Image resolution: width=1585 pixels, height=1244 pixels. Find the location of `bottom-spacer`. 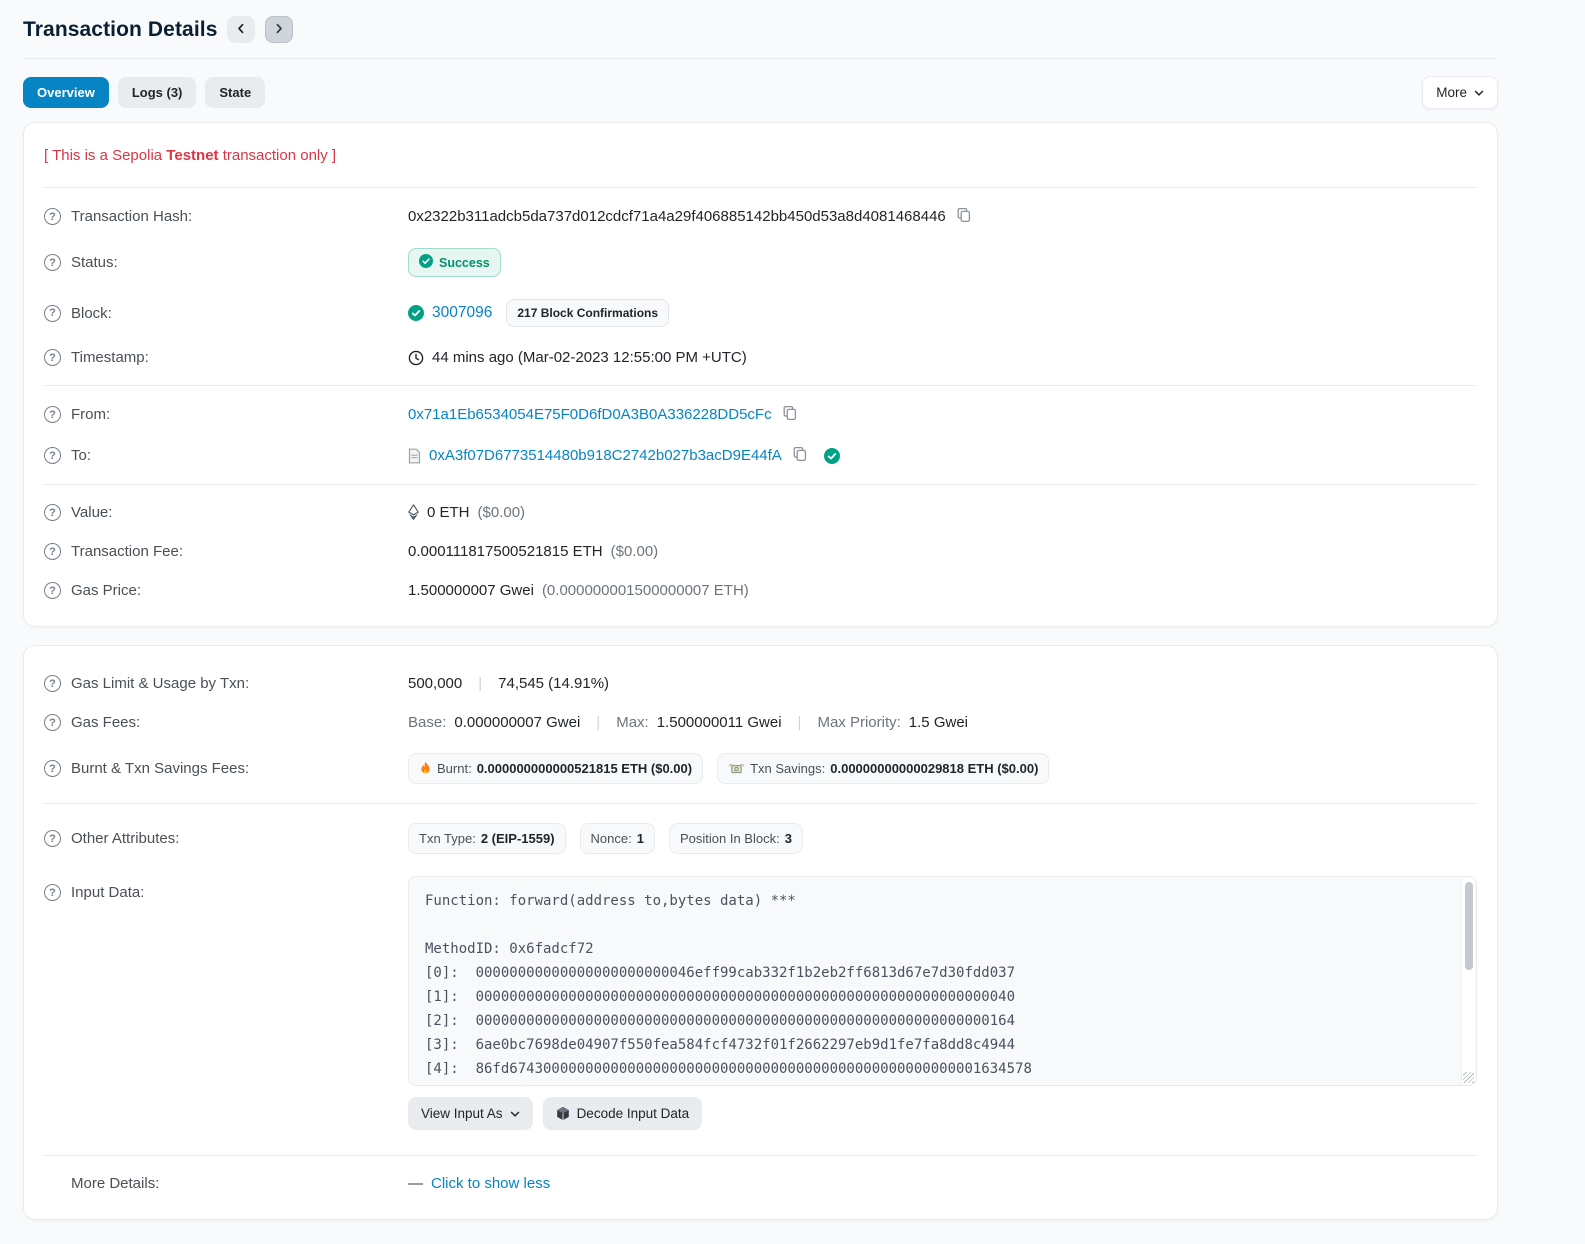

bottom-spacer is located at coordinates (760, 1232).